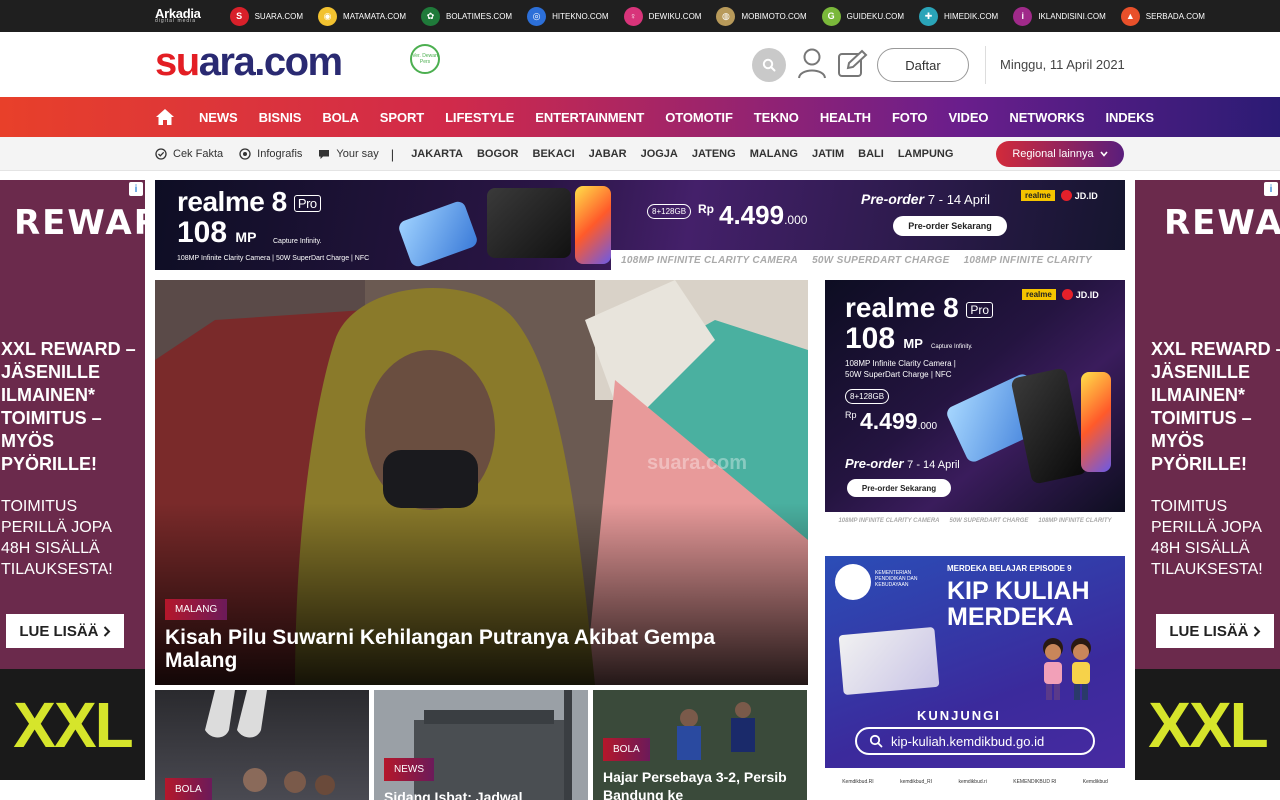 Image resolution: width=1280 pixels, height=800 pixels. What do you see at coordinates (845, 117) in the screenshot?
I see `nav-item-health: HEALTH` at bounding box center [845, 117].